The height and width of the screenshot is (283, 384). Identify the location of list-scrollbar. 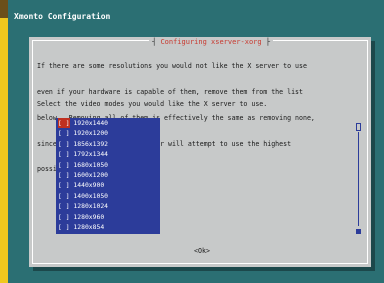
(359, 176).